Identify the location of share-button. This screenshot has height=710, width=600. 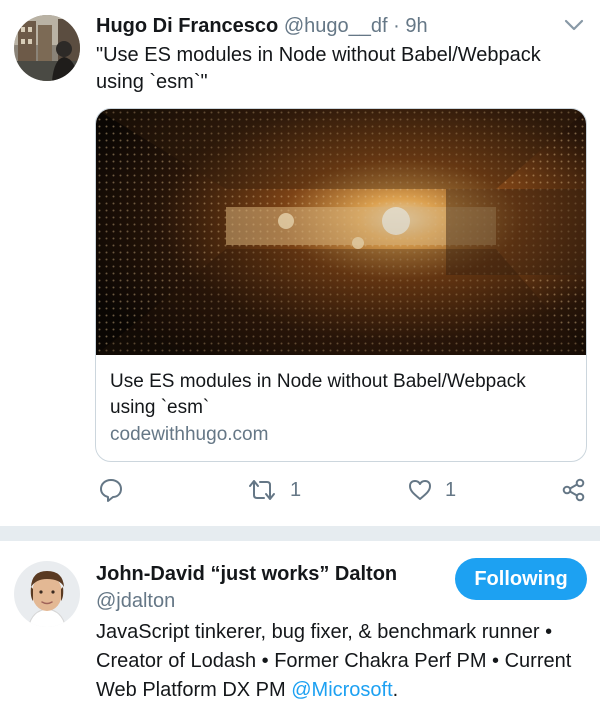
(574, 490).